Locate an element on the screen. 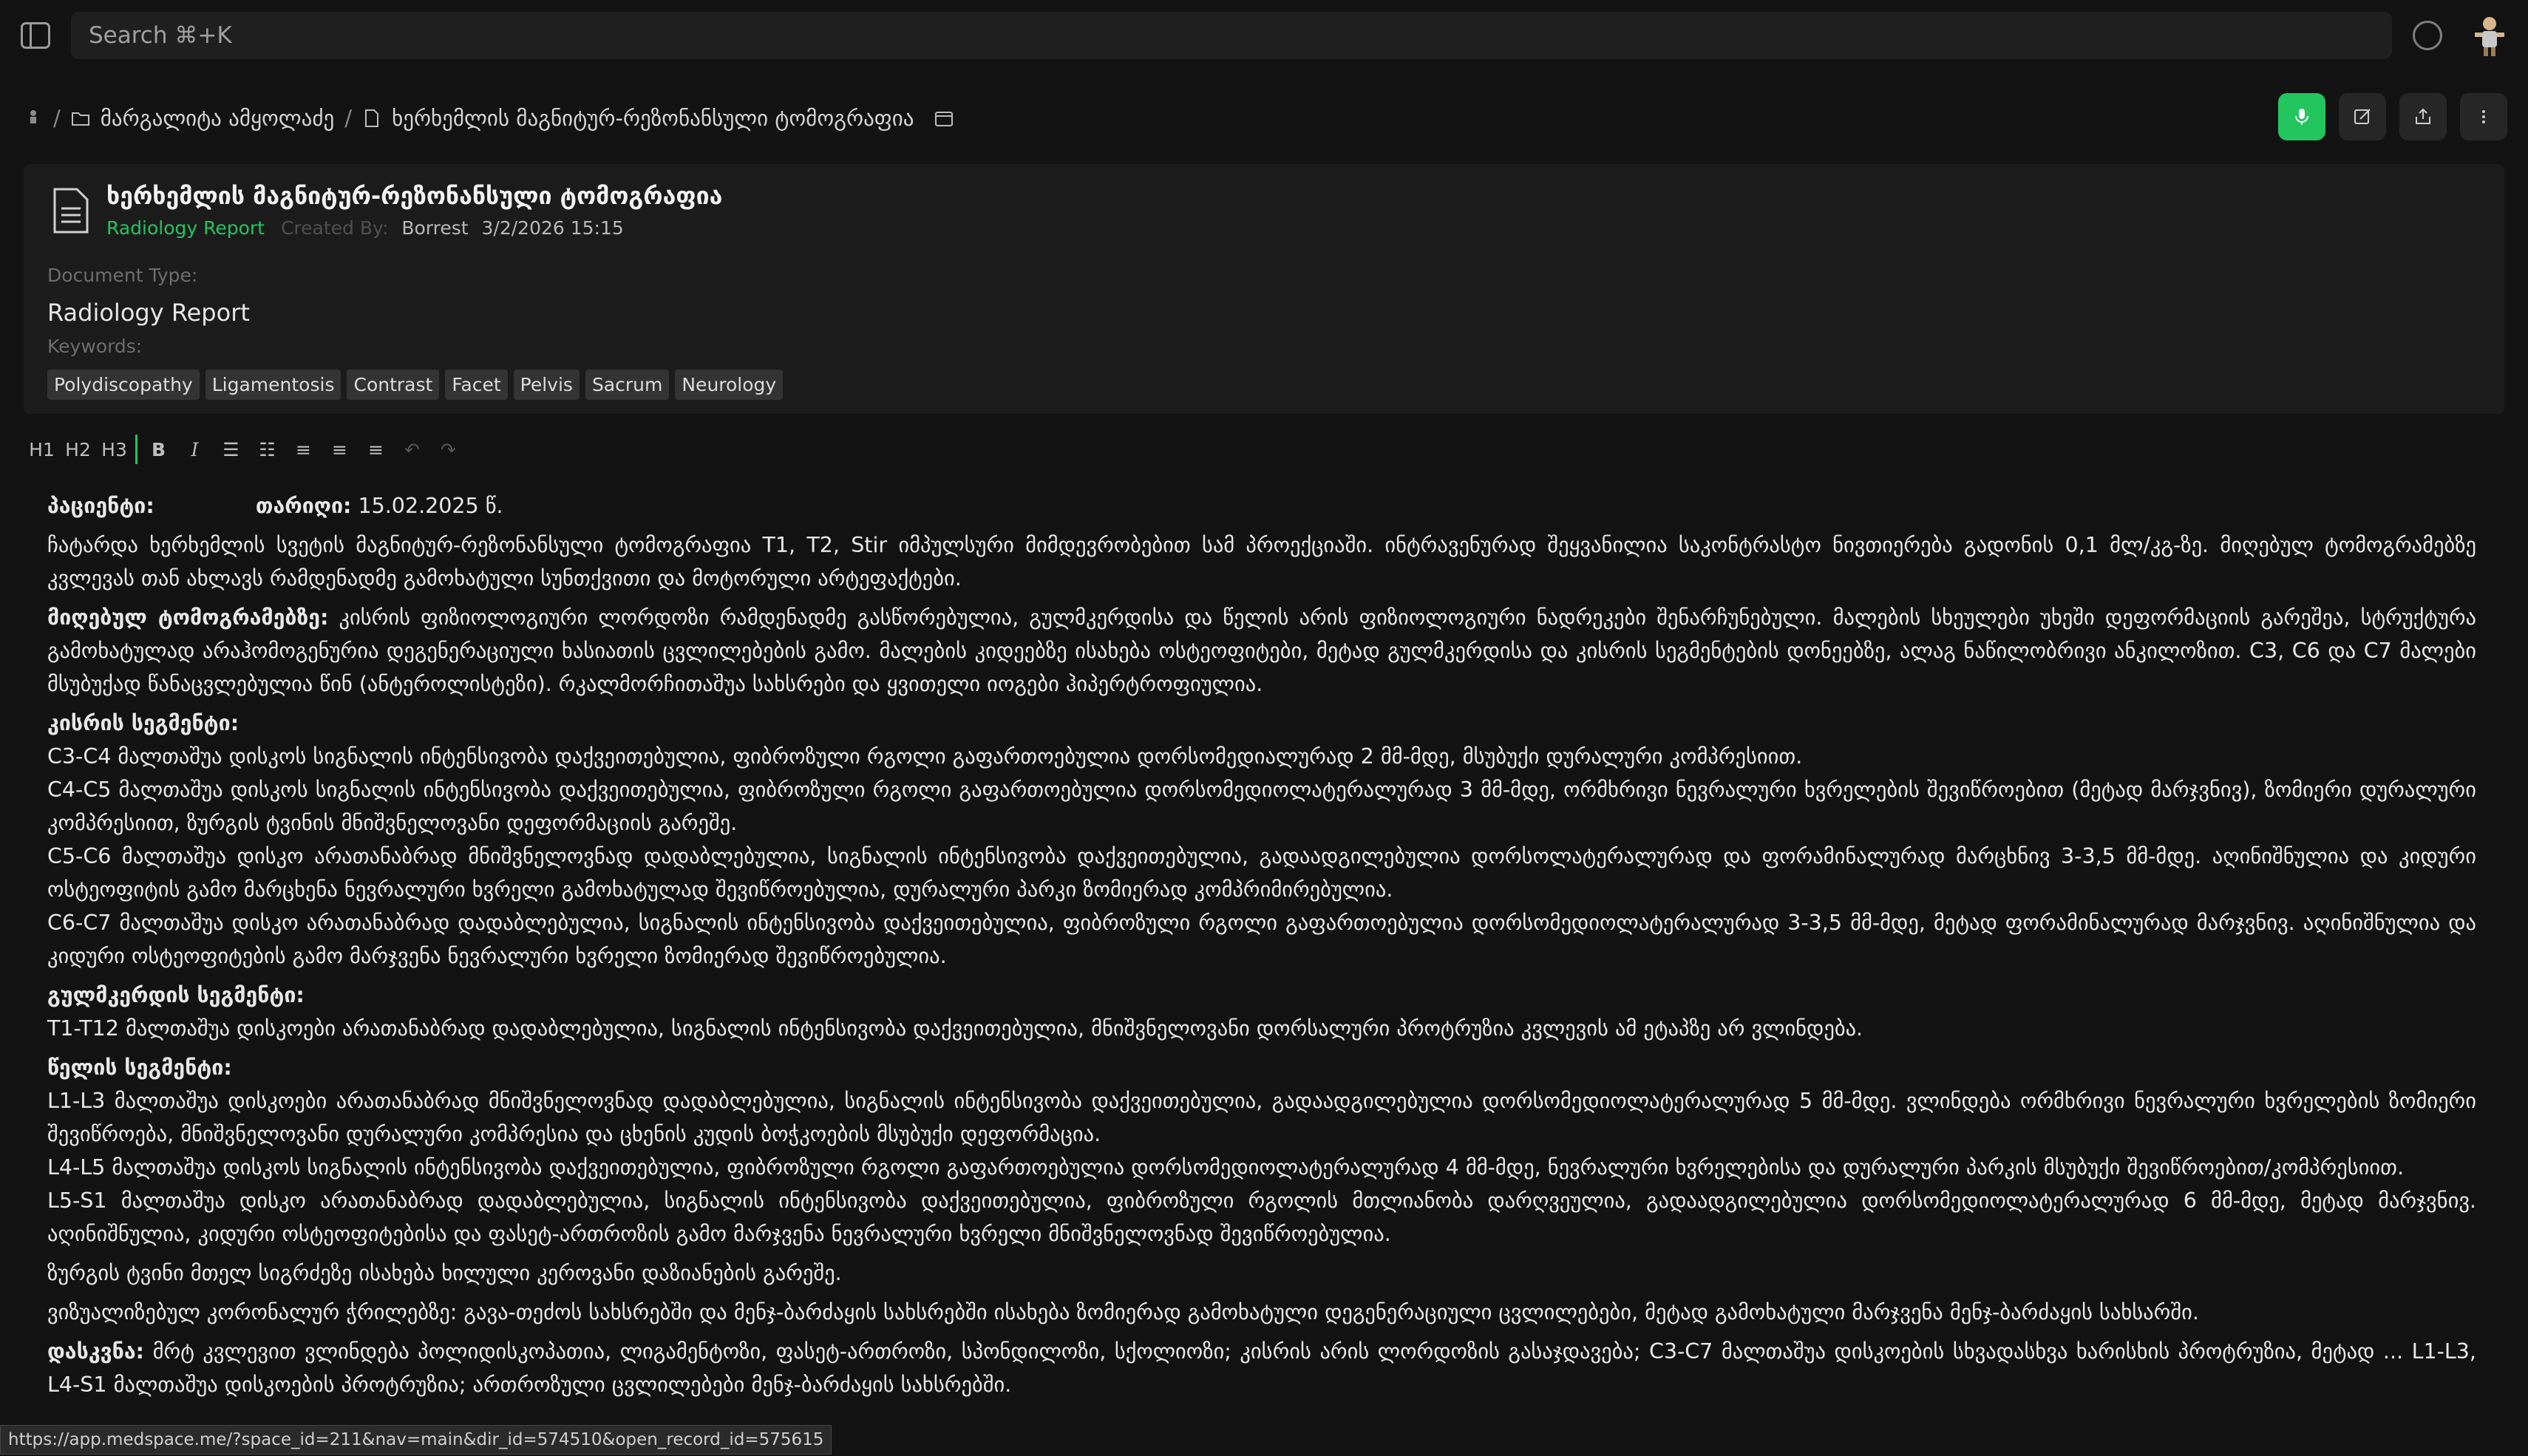 The width and height of the screenshot is (2528, 1456). lumbar-heading: წელის სეგმენტი: is located at coordinates (140, 1067).